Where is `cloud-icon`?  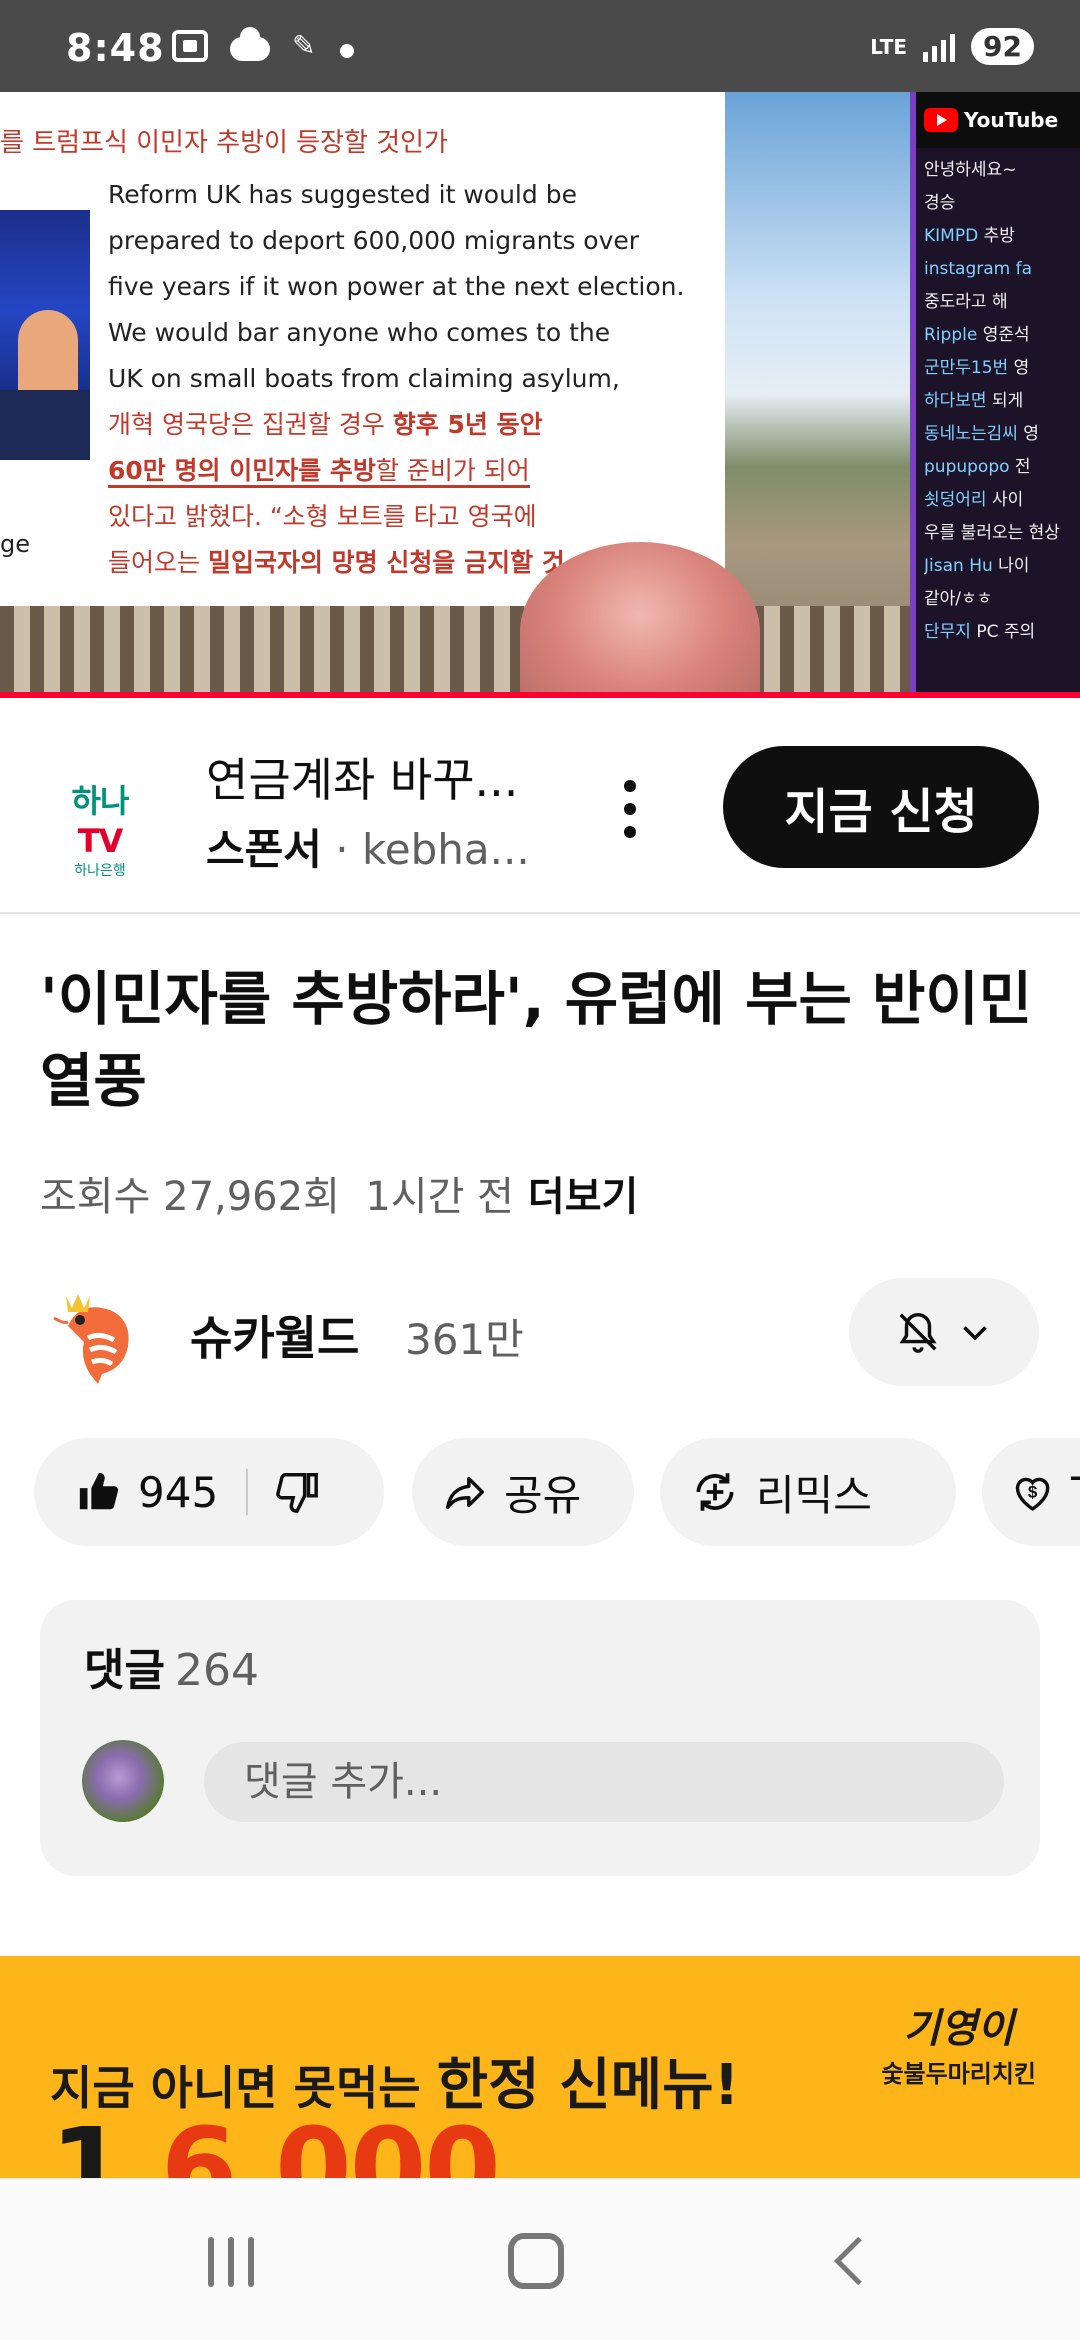
cloud-icon is located at coordinates (250, 44).